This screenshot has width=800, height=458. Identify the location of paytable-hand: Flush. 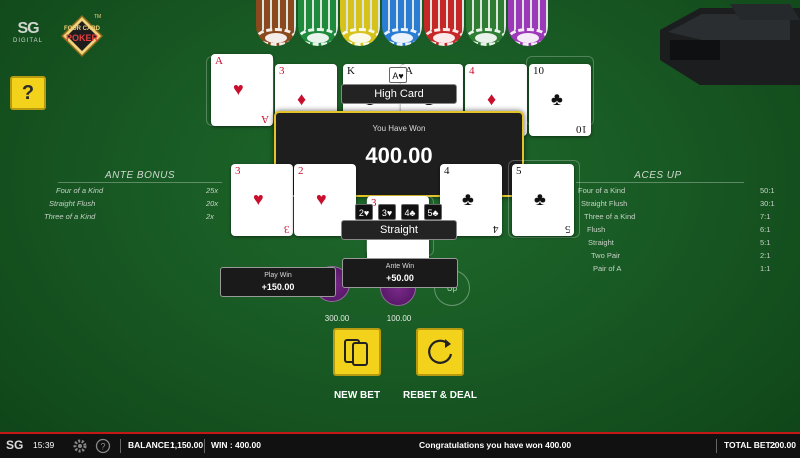
(596, 229).